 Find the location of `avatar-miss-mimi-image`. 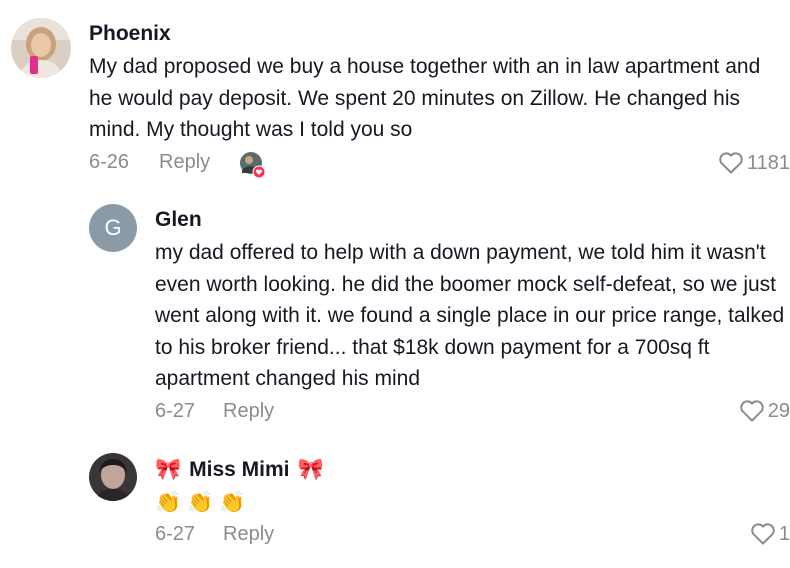

avatar-miss-mimi-image is located at coordinates (113, 477).